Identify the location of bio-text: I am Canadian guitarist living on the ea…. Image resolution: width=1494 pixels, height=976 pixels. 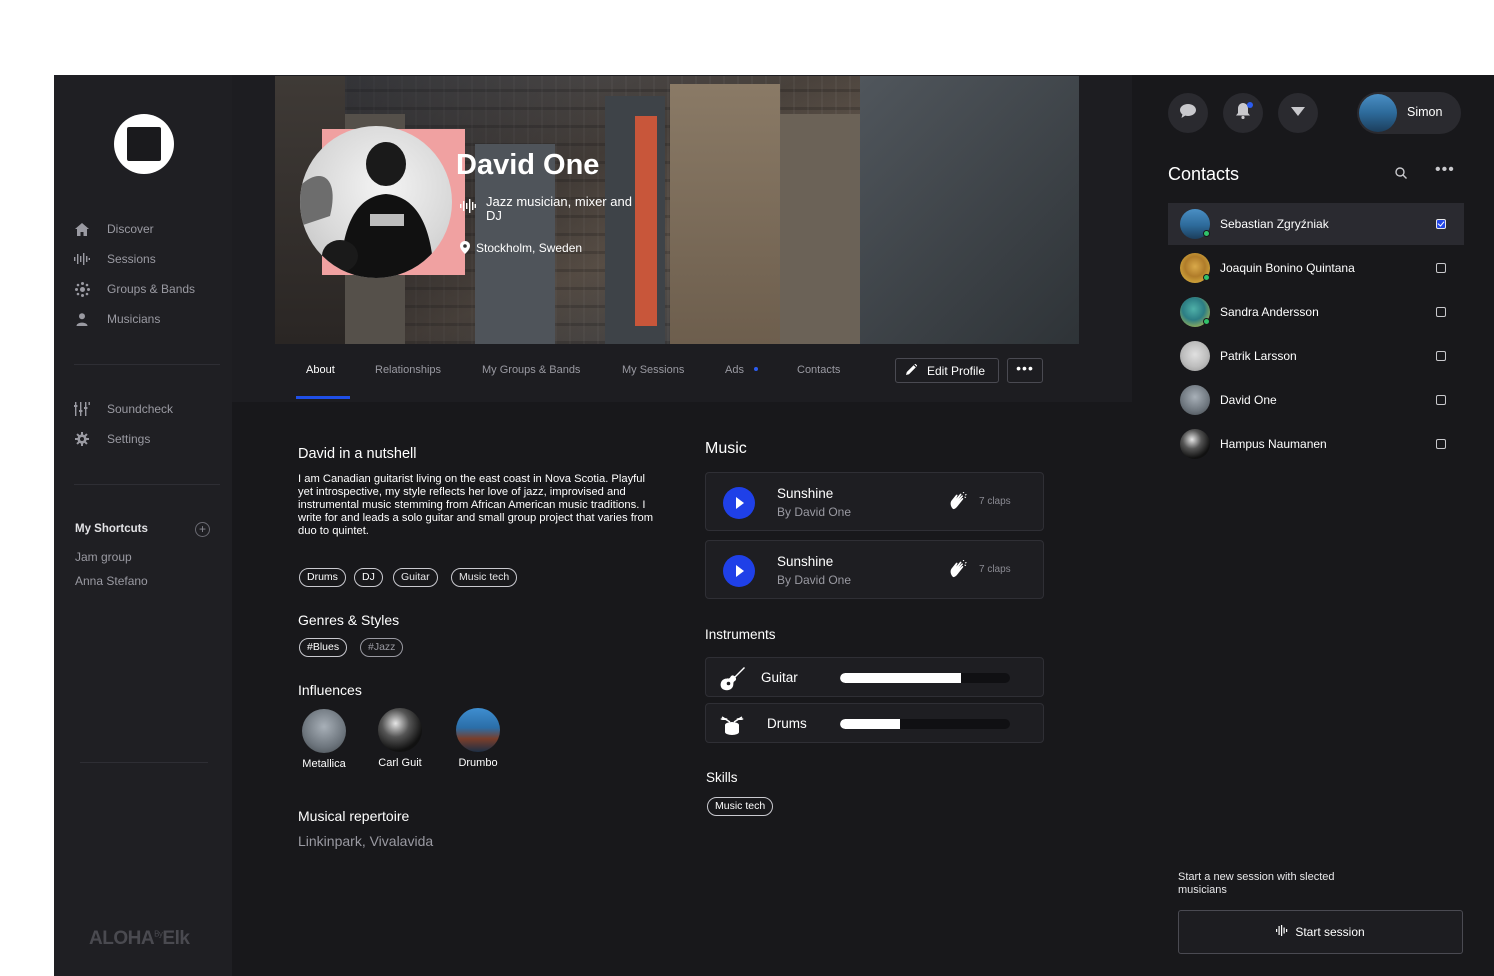
(476, 505).